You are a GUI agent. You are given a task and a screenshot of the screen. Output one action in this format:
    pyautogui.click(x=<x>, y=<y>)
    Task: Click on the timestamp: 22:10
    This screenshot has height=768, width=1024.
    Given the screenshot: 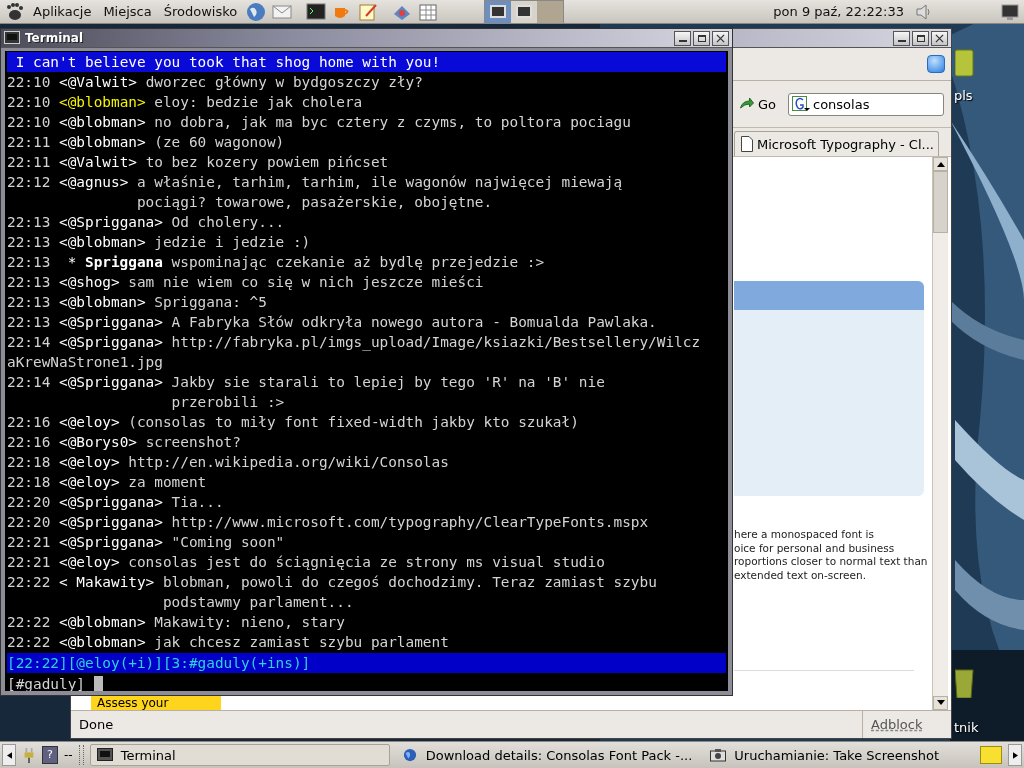 What is the action you would take?
    pyautogui.click(x=29, y=82)
    